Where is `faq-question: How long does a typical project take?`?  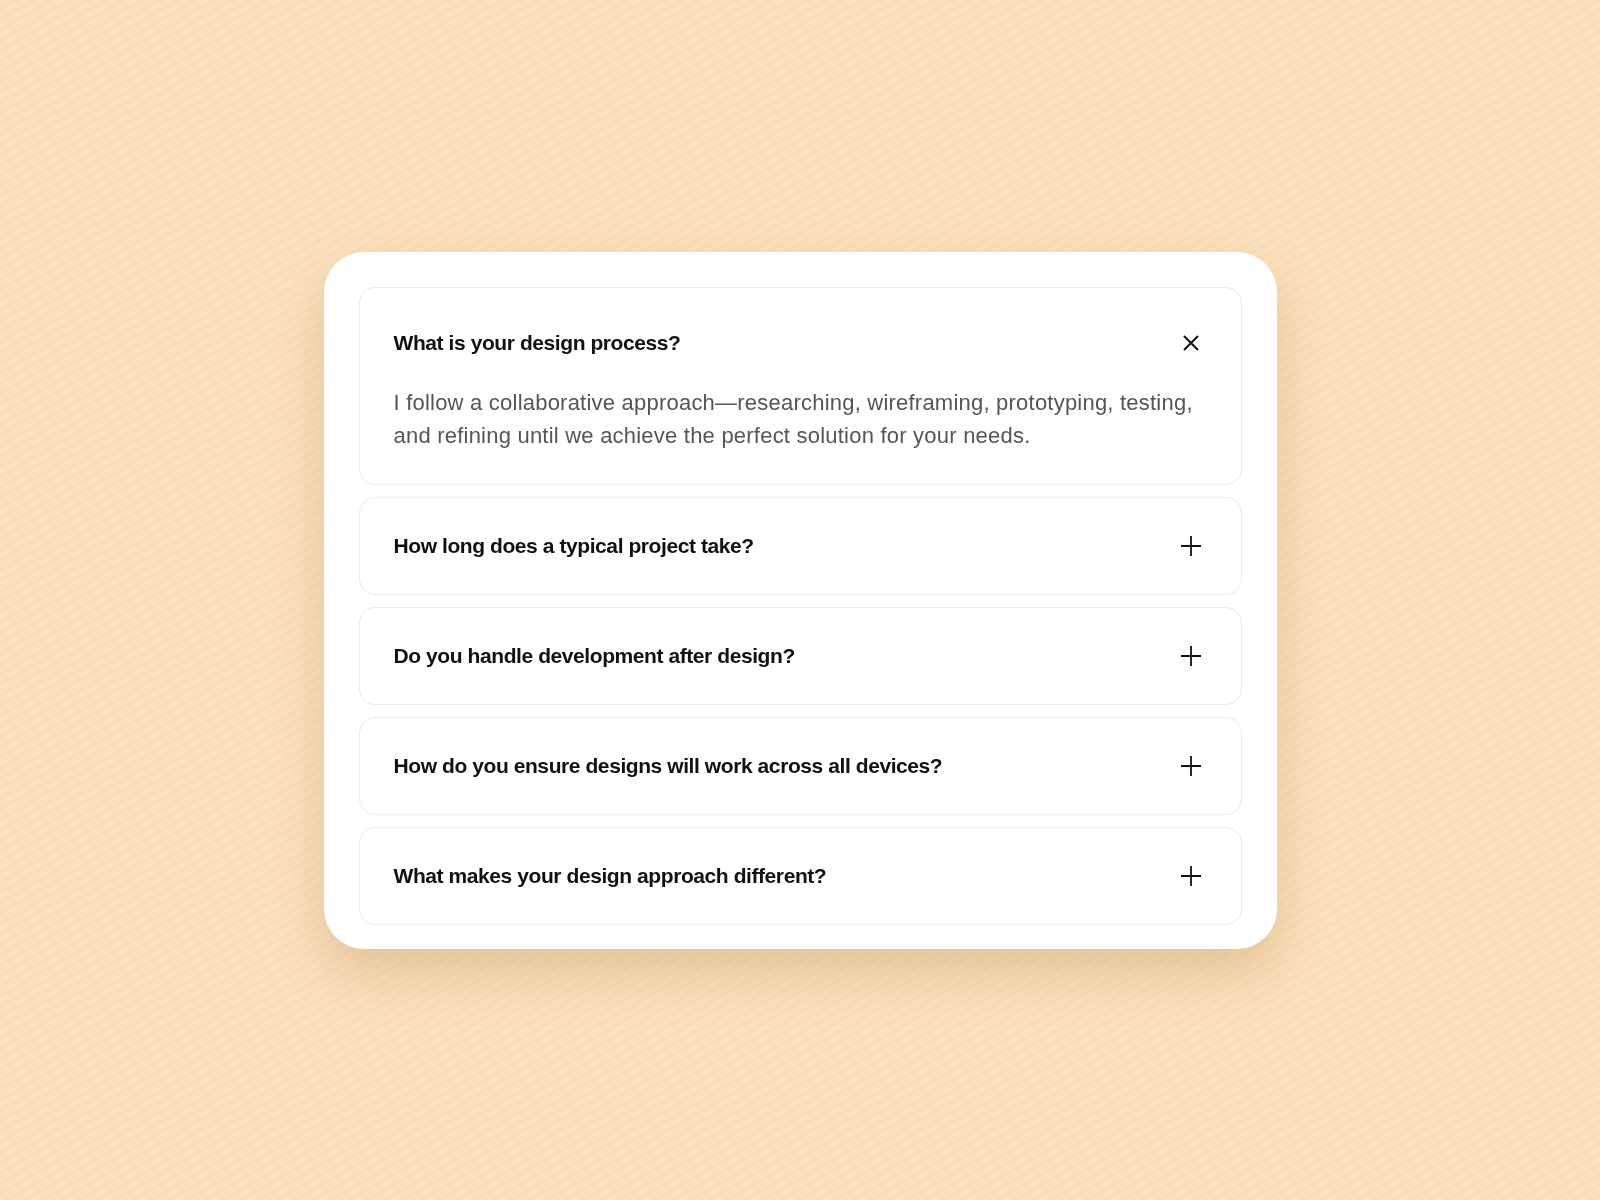
faq-question: How long does a typical project take? is located at coordinates (800, 545).